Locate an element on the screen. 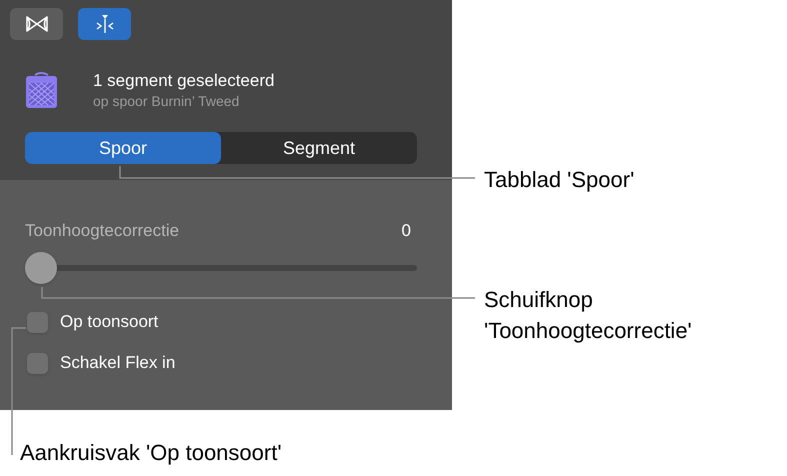  slider-value: 0 is located at coordinates (406, 231).